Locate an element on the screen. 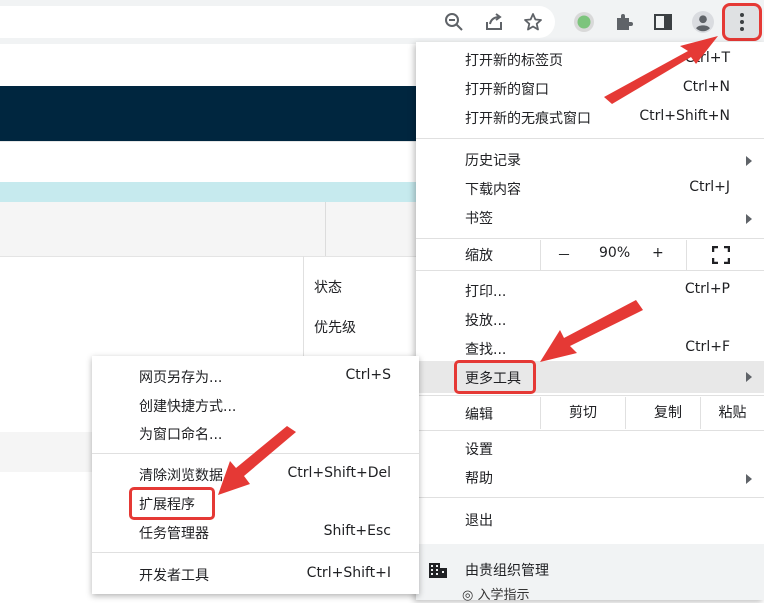  zoom-in-button: + is located at coordinates (658, 253).